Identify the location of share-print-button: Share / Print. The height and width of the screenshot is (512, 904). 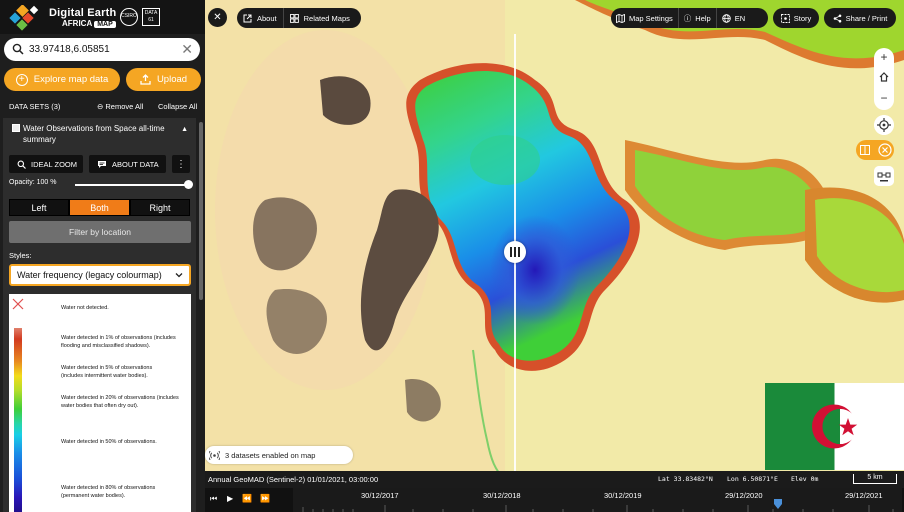
(860, 18).